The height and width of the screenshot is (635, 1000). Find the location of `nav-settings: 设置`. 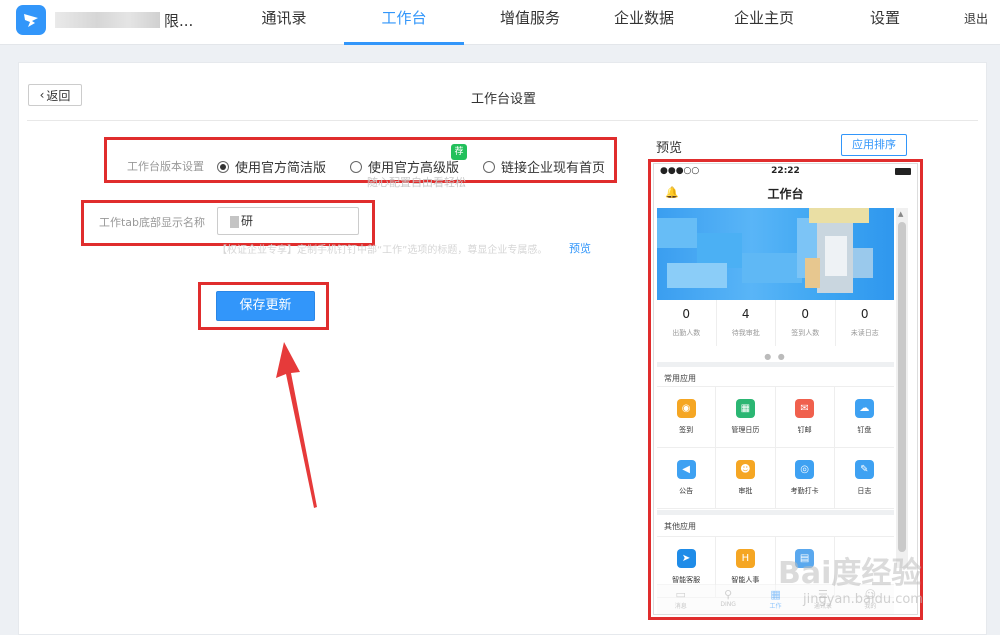

nav-settings: 设置 is located at coordinates (885, 22).